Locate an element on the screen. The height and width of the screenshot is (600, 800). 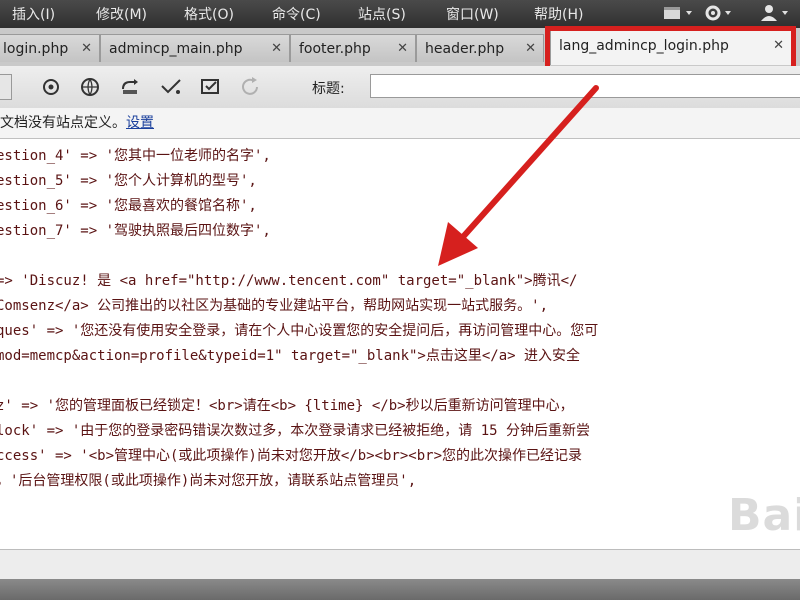
check-browser-button is located at coordinates (211, 87).